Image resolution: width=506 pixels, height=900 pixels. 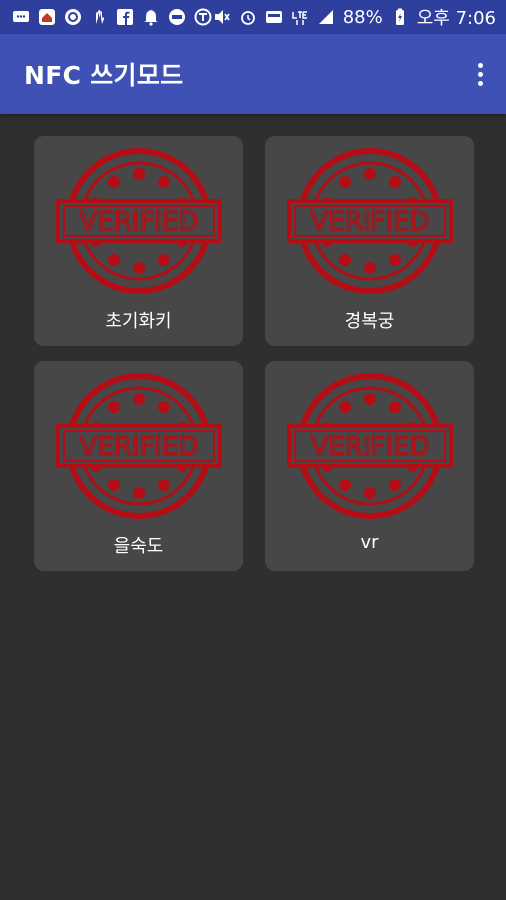 I want to click on tag-card: VERIFIED 을숙도, so click(x=138, y=466).